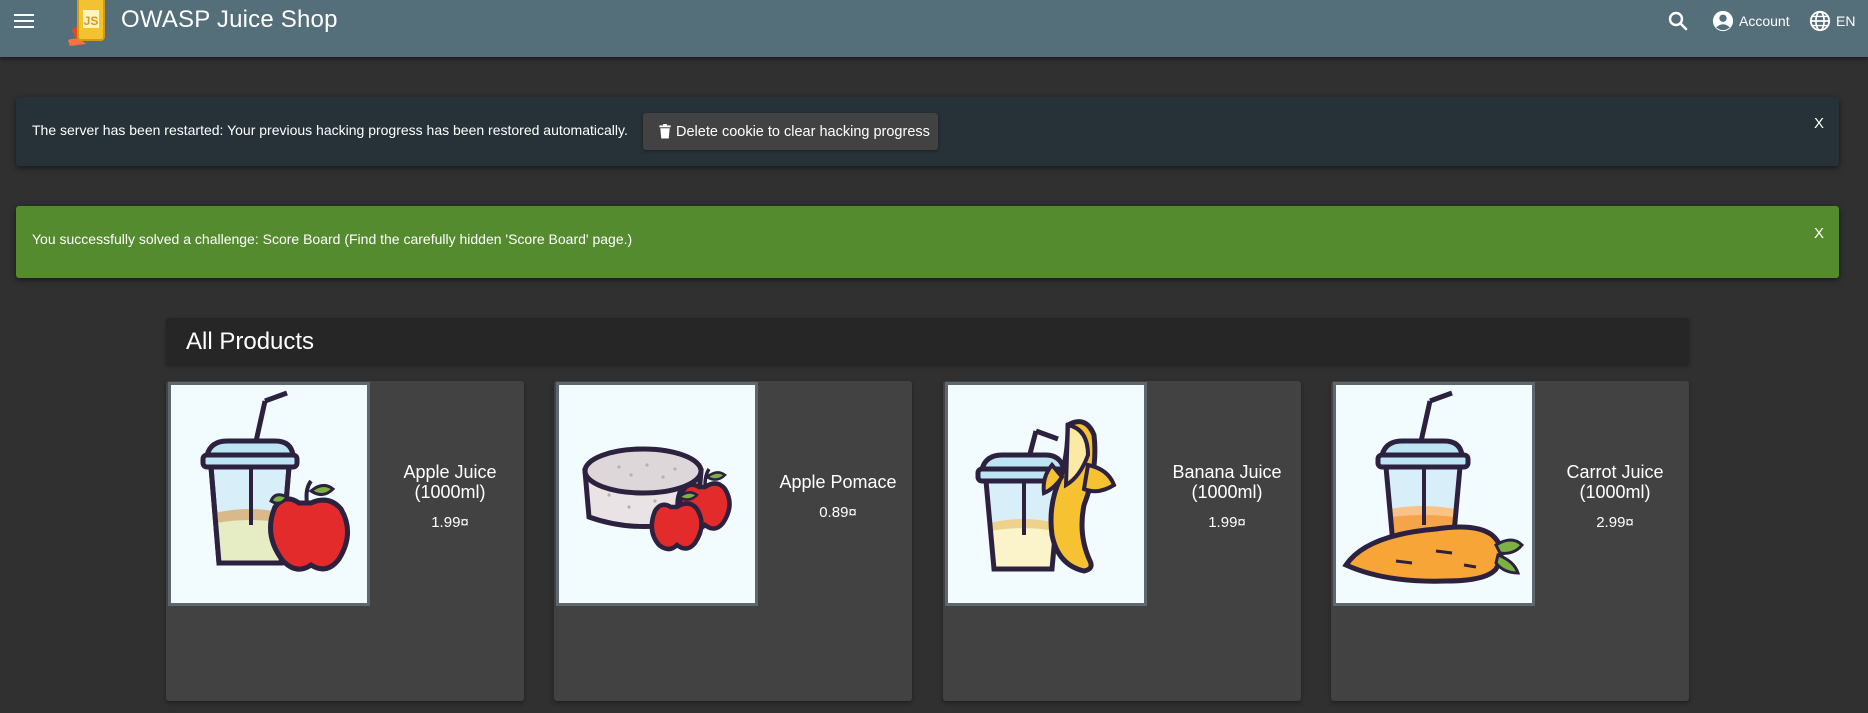 This screenshot has height=713, width=1868. Describe the element at coordinates (1615, 522) in the screenshot. I see `product-price: 2.99¤` at that location.